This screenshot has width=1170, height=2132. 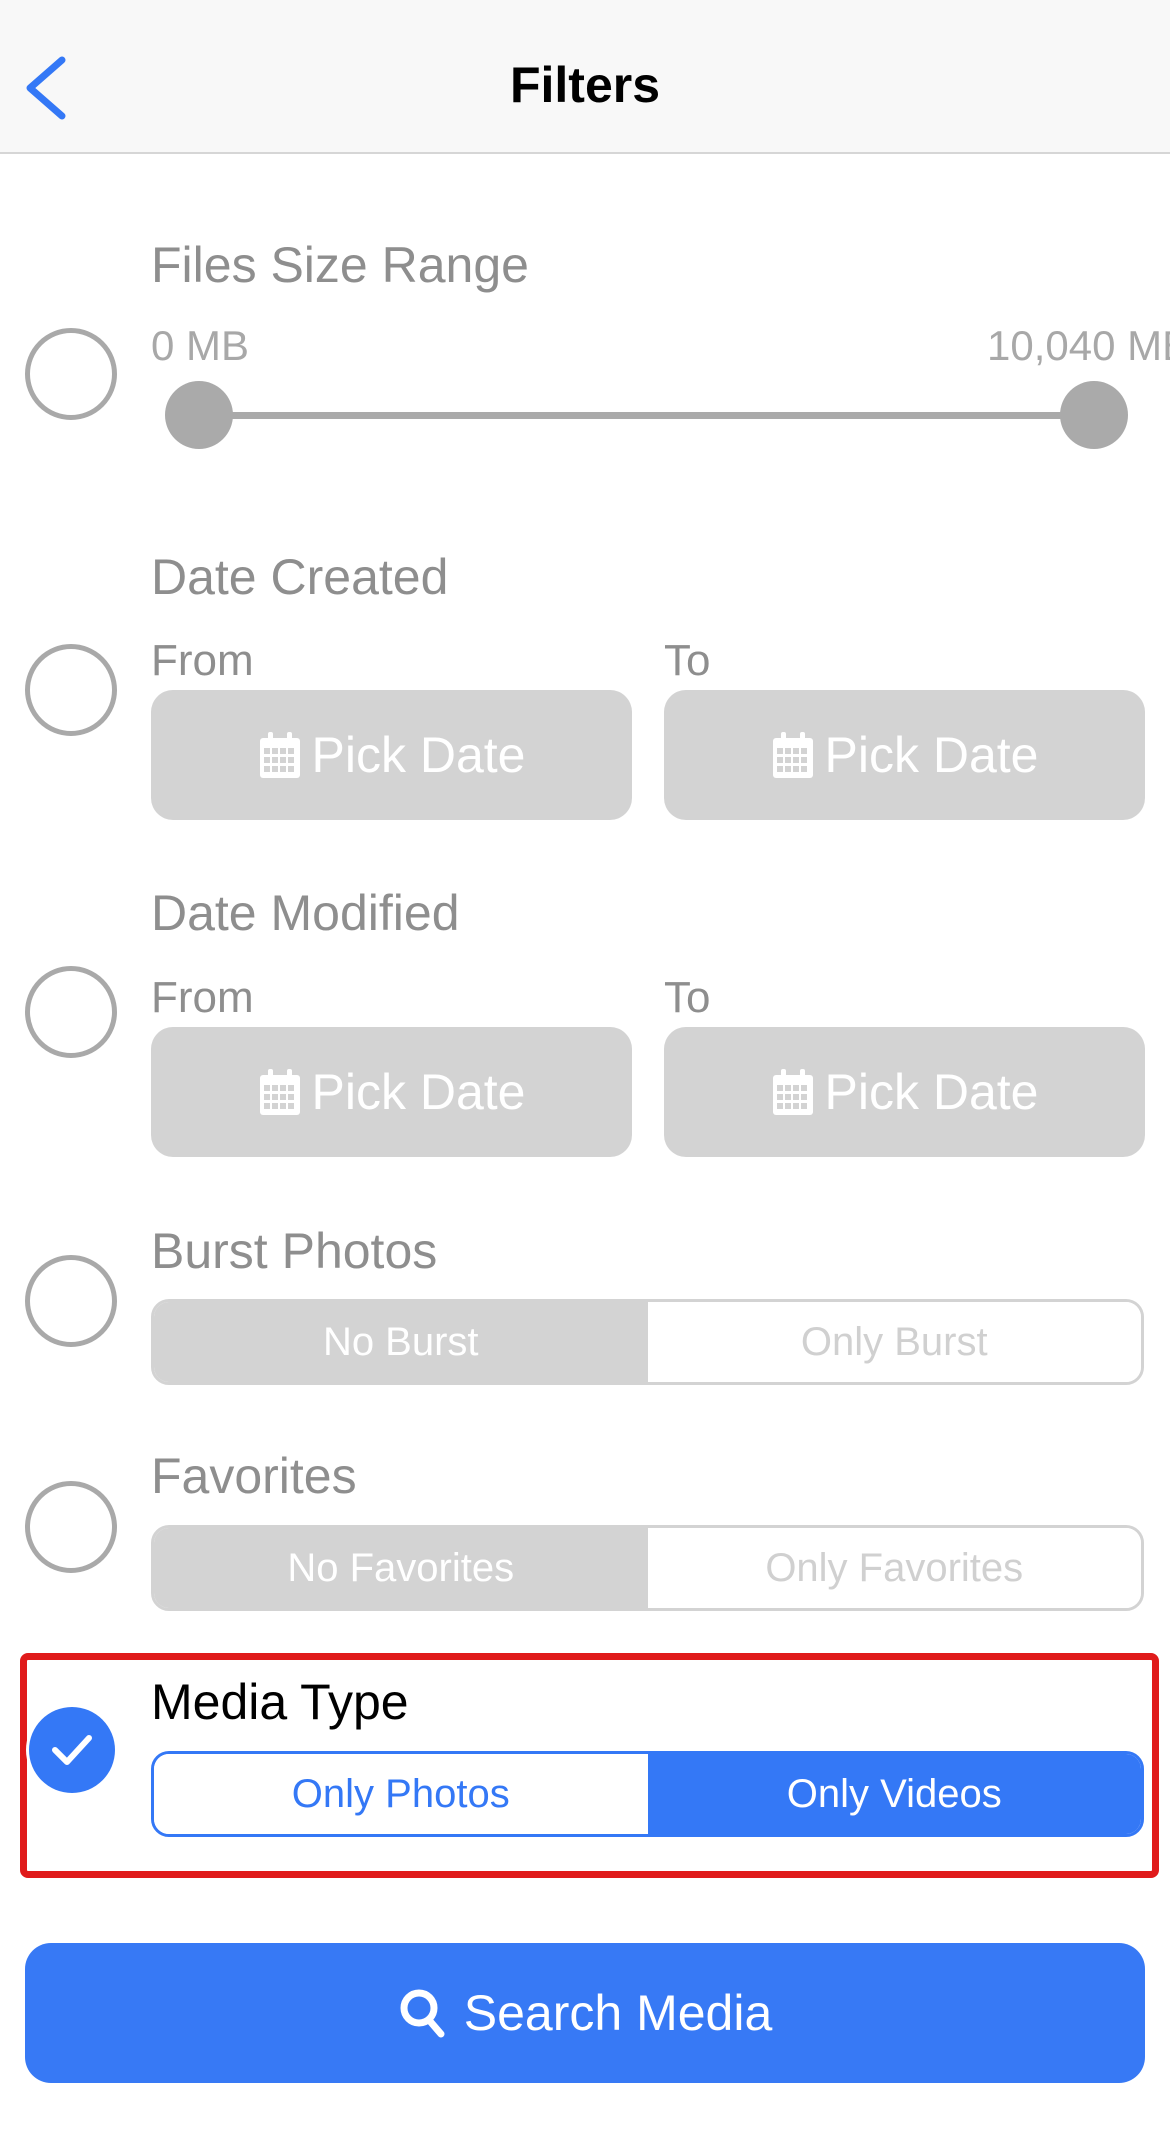 I want to click on segment-no-burst: No Burst, so click(x=401, y=1342).